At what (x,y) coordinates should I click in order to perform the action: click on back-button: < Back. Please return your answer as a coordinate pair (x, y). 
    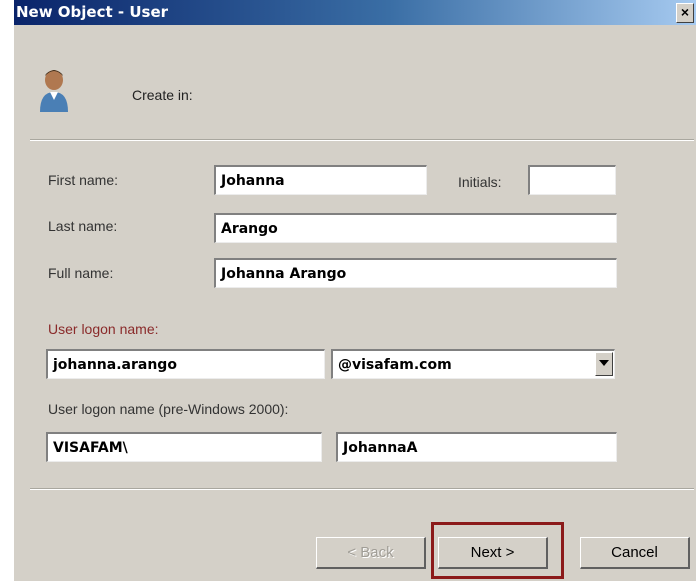
    Looking at the image, I should click on (371, 553).